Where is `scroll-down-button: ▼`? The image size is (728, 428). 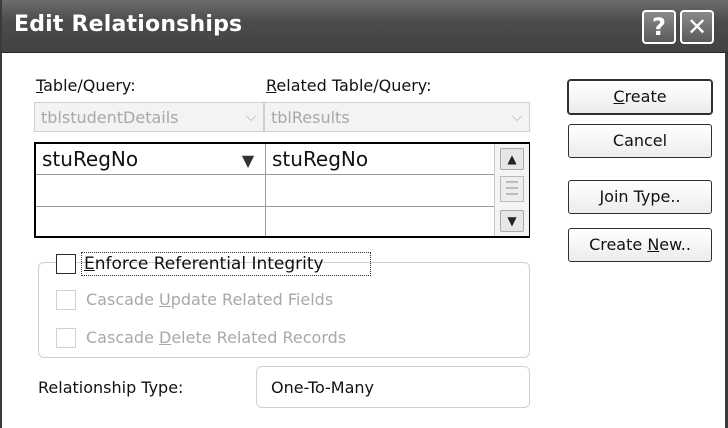 scroll-down-button: ▼ is located at coordinates (512, 221).